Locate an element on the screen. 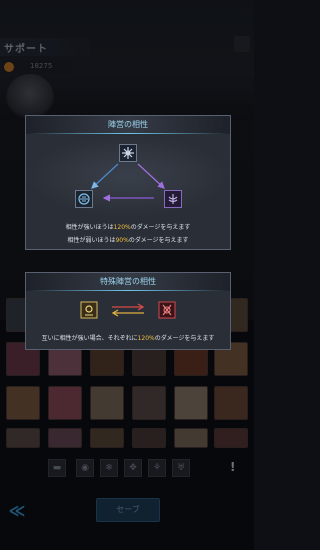  affinity-weak-suffix: のダメージを与えます is located at coordinates (158, 240).